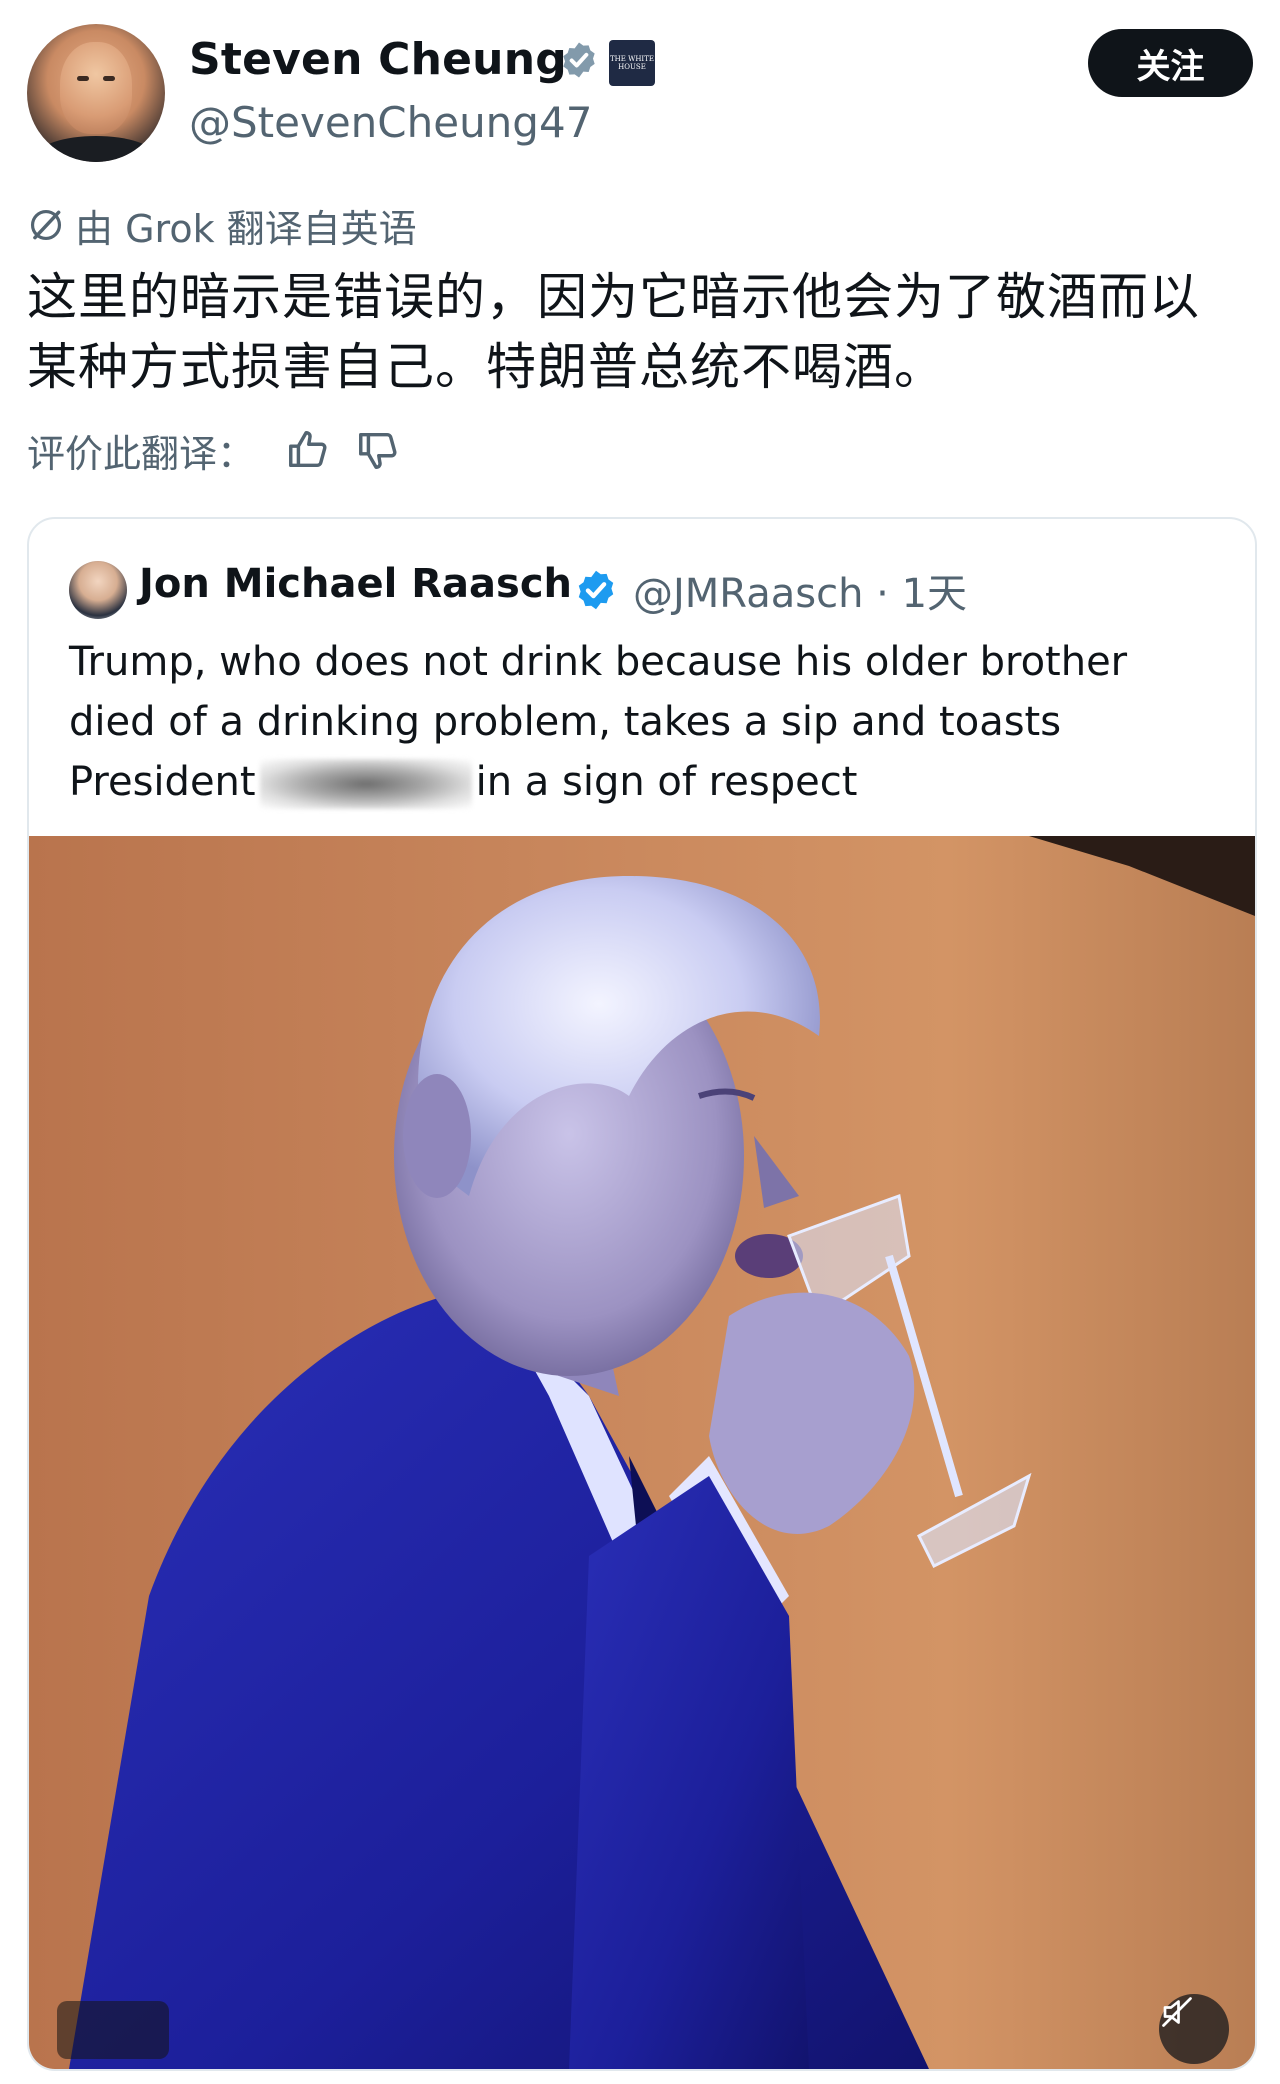  What do you see at coordinates (46, 225) in the screenshot?
I see `grok-icon` at bounding box center [46, 225].